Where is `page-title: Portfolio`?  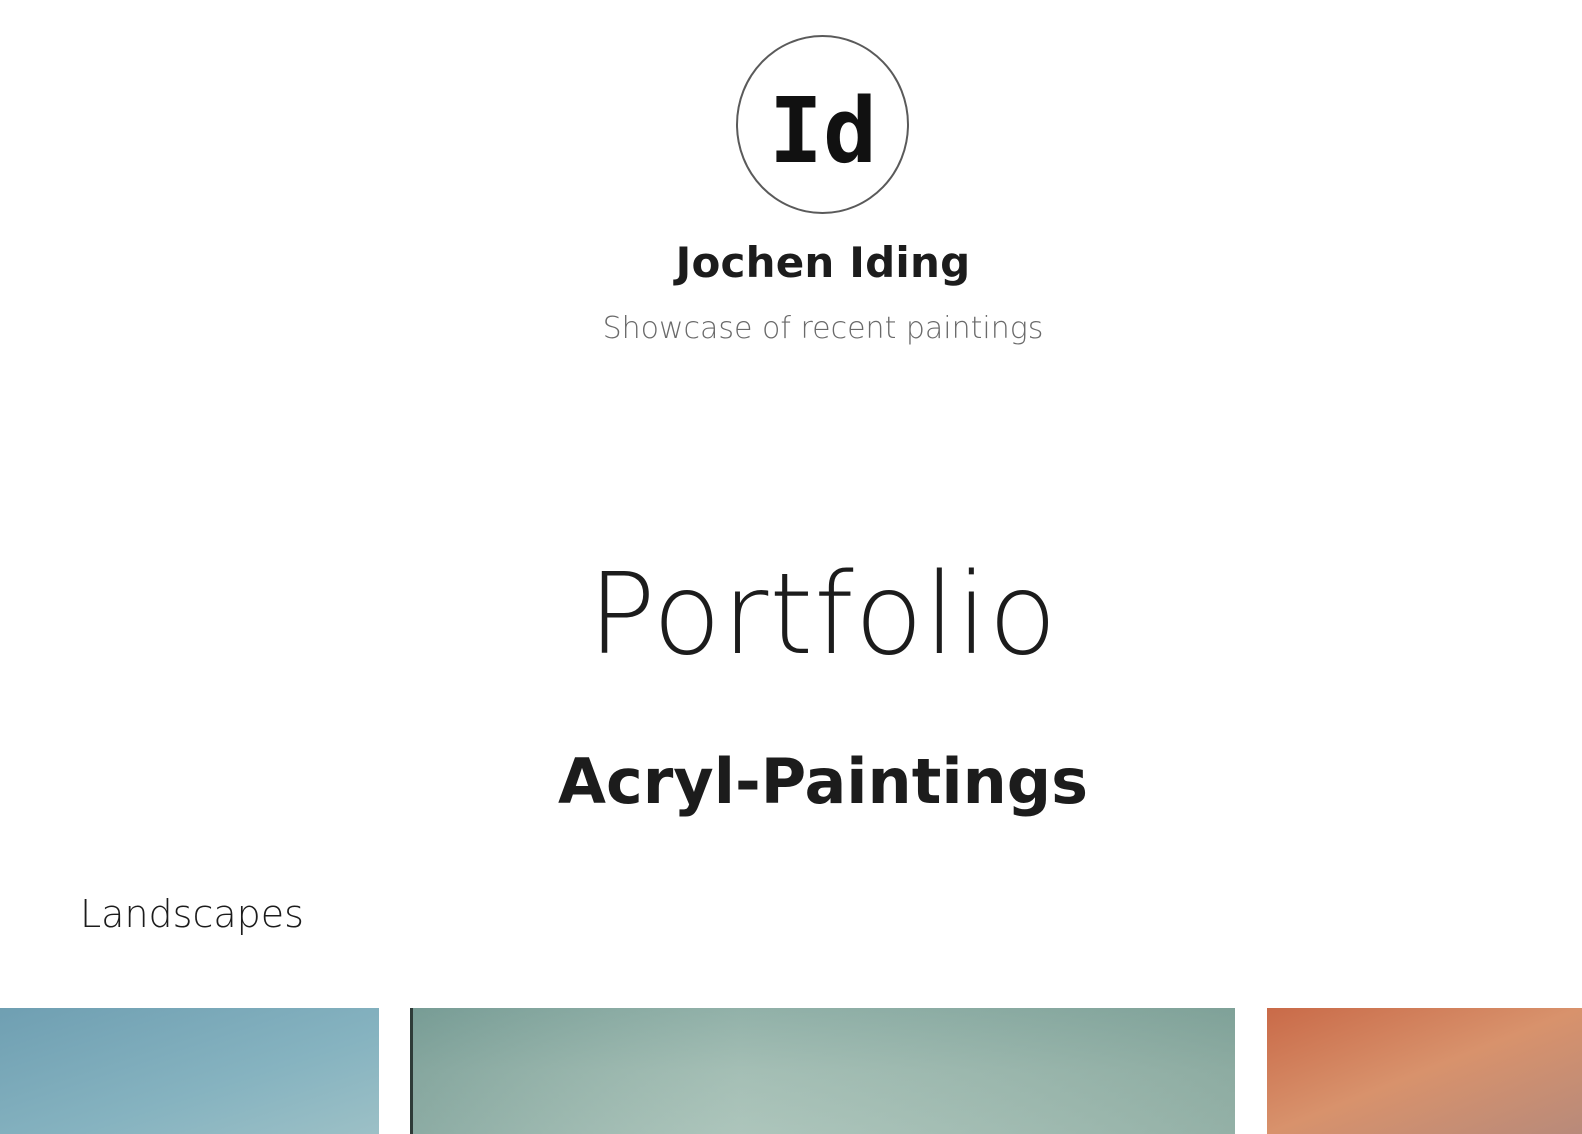
page-title: Portfolio is located at coordinates (823, 615).